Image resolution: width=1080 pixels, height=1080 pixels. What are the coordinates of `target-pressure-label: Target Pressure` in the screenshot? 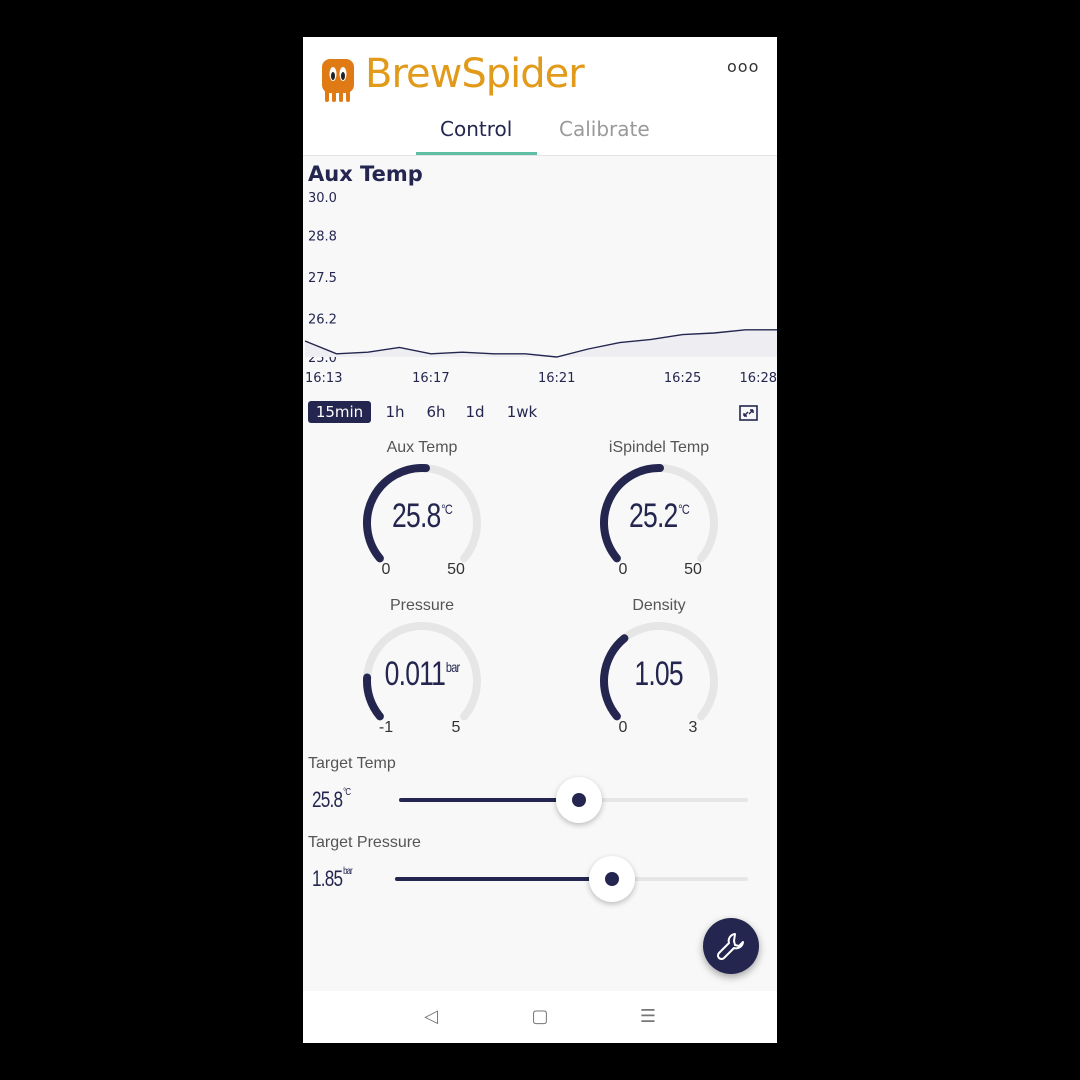 It's located at (364, 842).